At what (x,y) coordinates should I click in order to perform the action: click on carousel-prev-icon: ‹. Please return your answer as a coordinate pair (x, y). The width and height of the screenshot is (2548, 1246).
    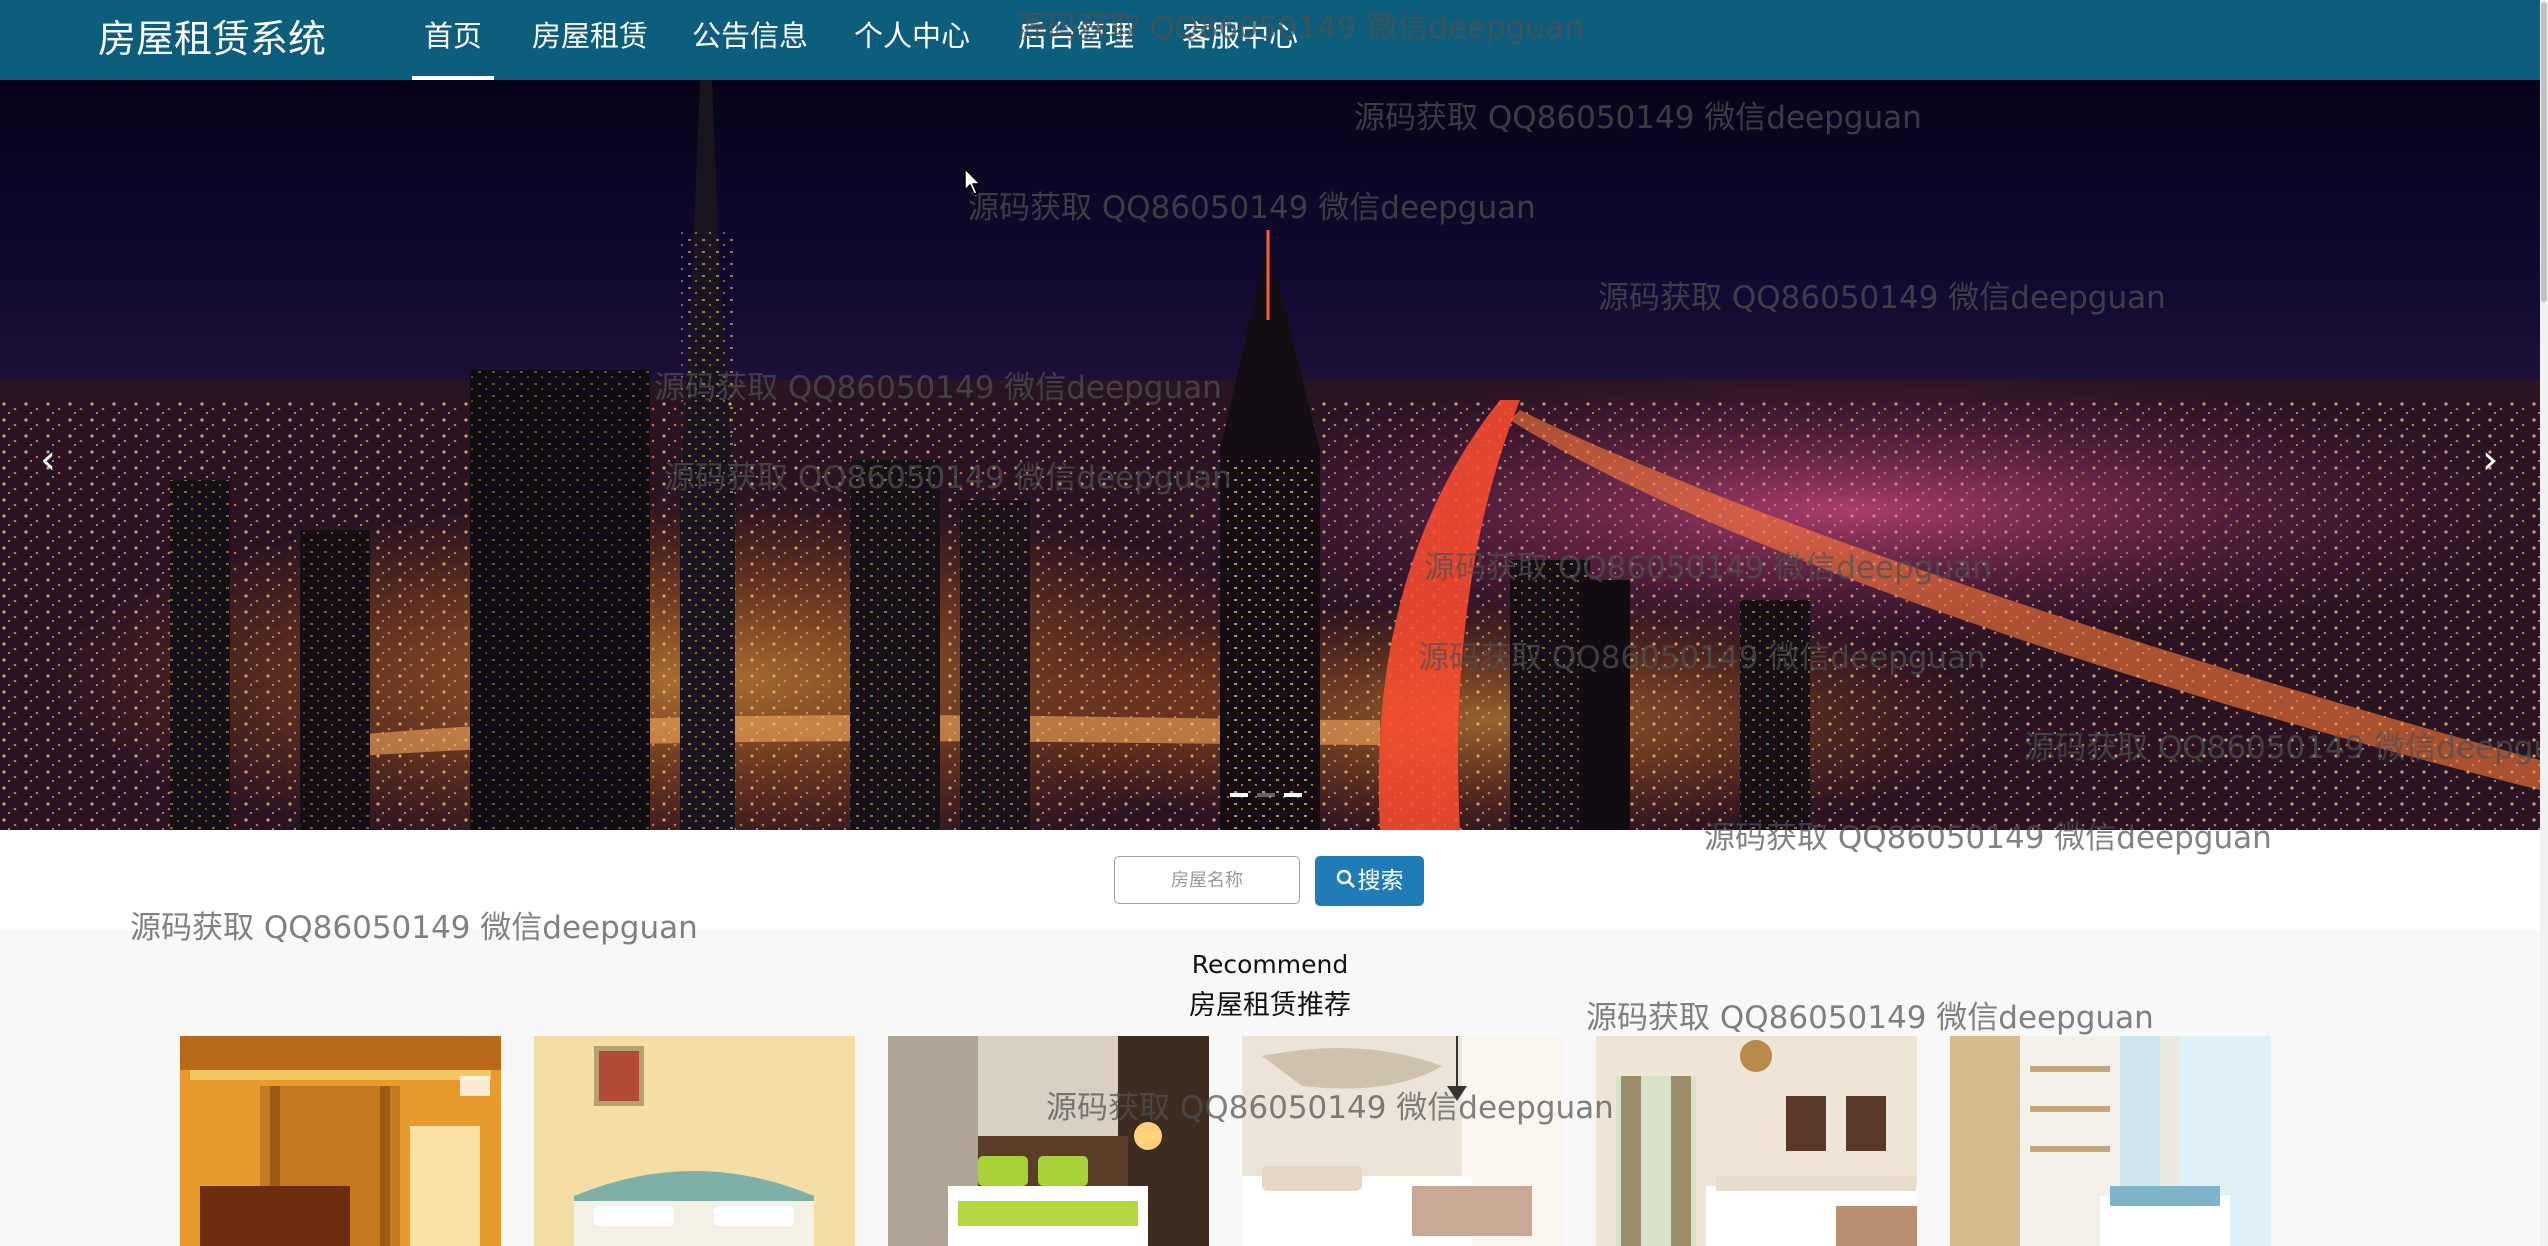
    Looking at the image, I should click on (48, 460).